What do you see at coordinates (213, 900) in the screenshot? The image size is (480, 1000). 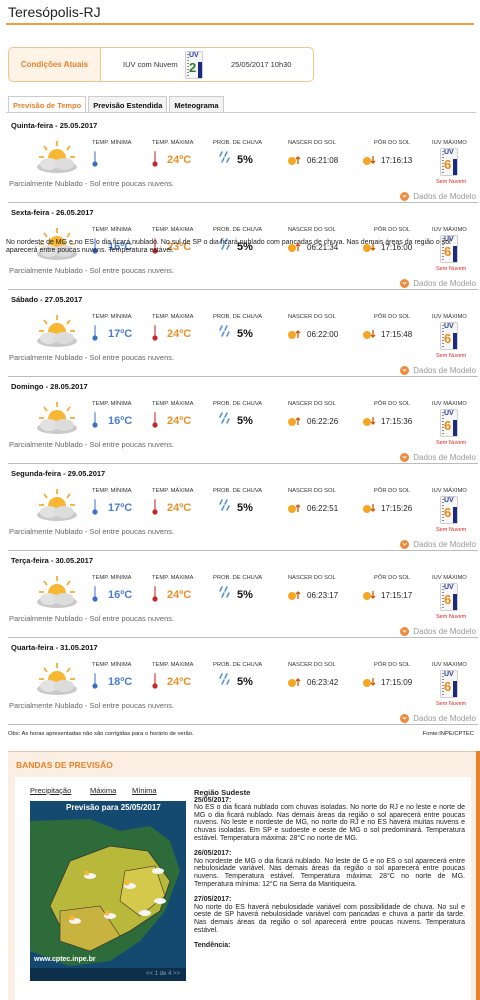 I see `forecast-date: 27/05/2017:` at bounding box center [213, 900].